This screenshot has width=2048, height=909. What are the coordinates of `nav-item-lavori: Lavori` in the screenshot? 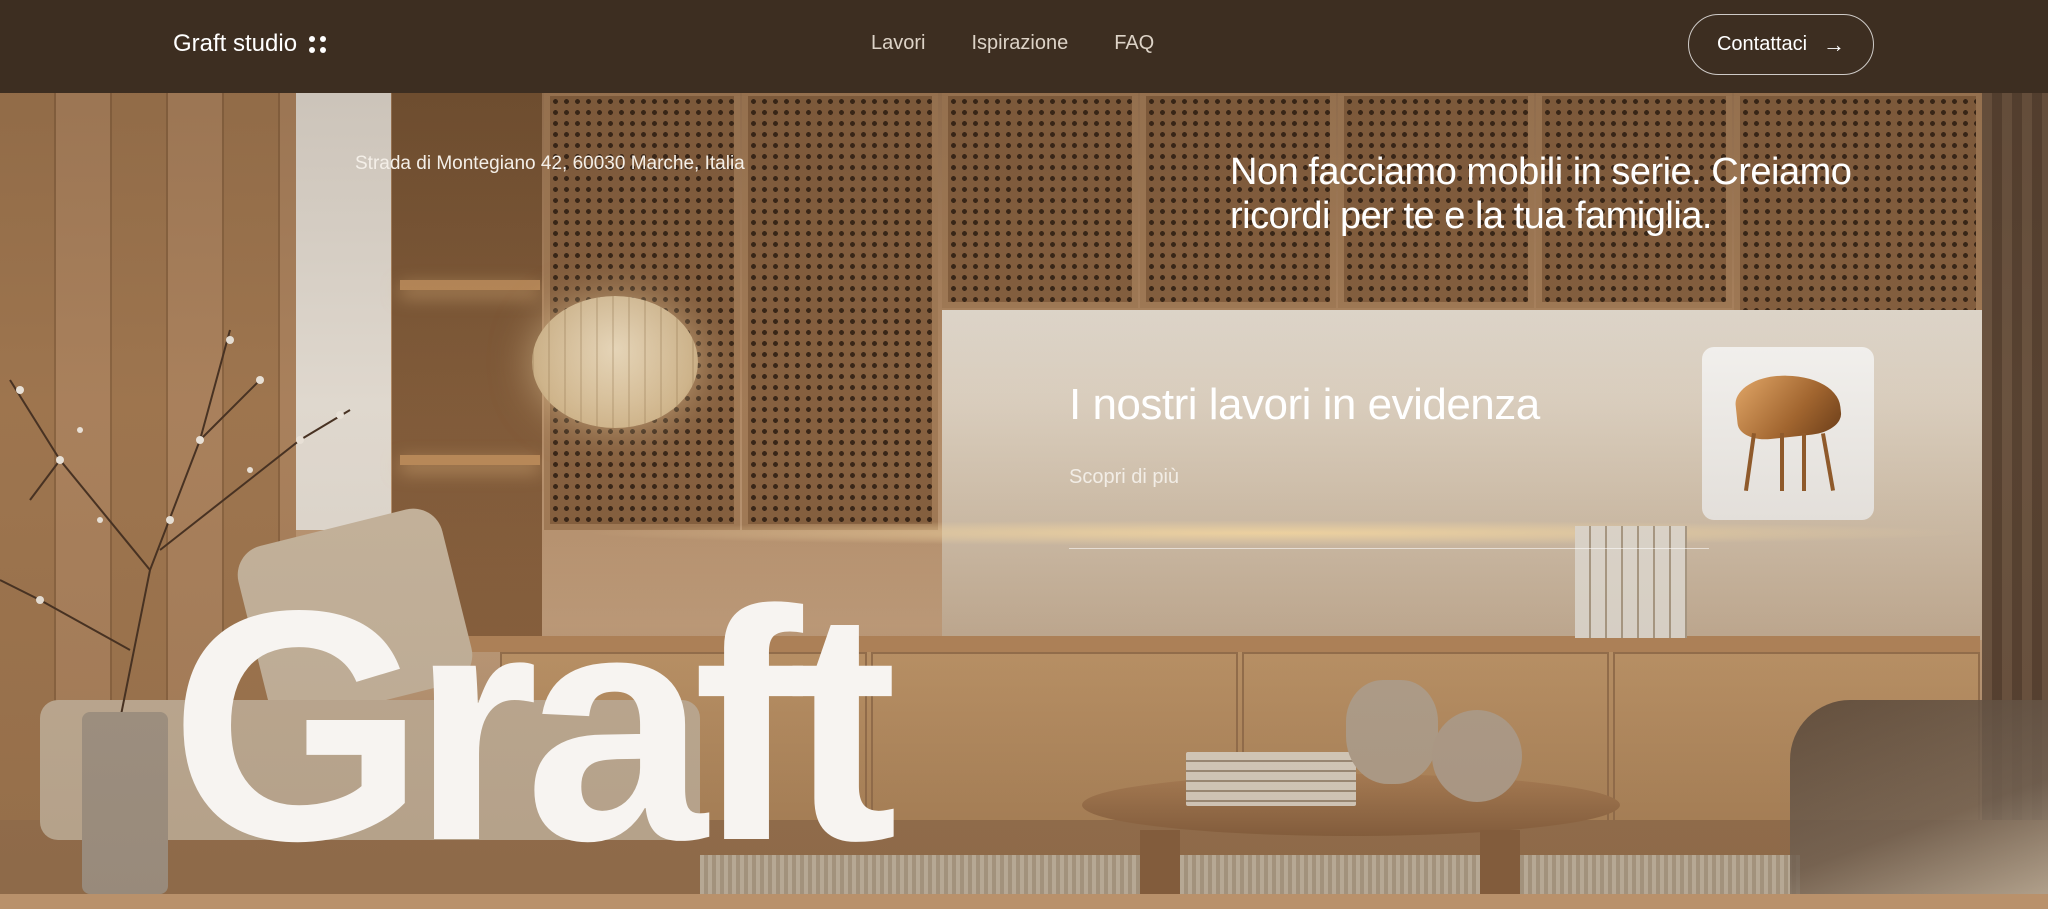 It's located at (898, 43).